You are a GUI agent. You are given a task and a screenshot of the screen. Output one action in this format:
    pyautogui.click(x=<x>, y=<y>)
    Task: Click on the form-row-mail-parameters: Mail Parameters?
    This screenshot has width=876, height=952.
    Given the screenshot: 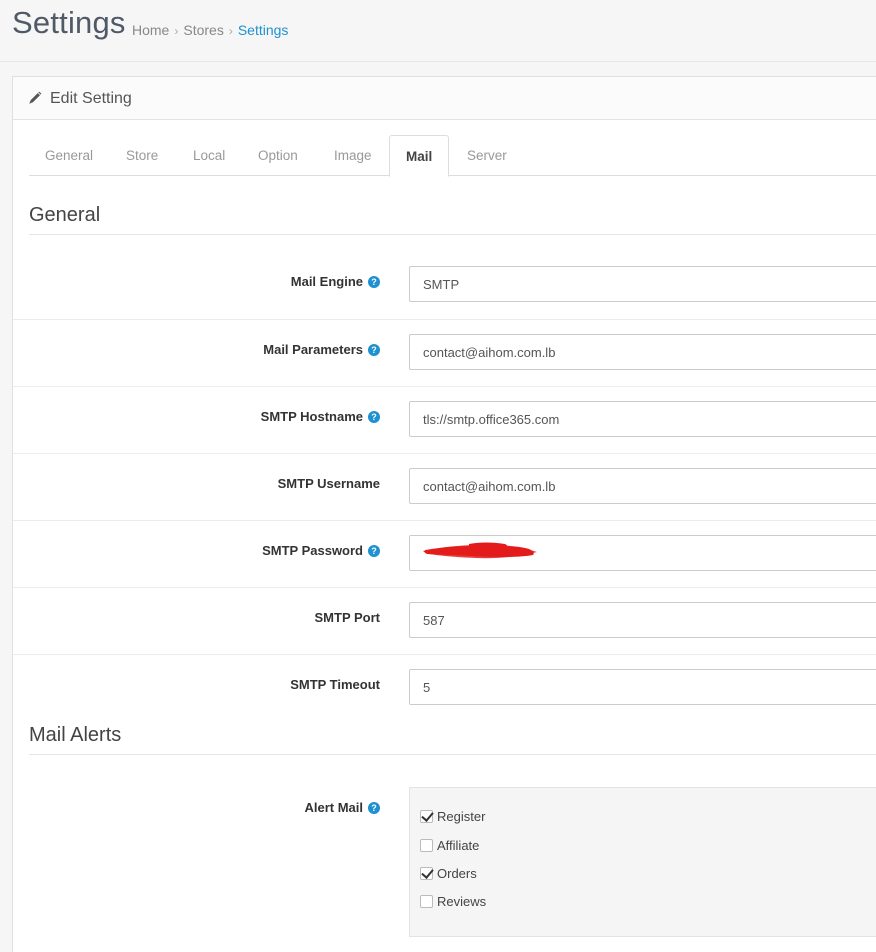 What is the action you would take?
    pyautogui.click(x=444, y=352)
    